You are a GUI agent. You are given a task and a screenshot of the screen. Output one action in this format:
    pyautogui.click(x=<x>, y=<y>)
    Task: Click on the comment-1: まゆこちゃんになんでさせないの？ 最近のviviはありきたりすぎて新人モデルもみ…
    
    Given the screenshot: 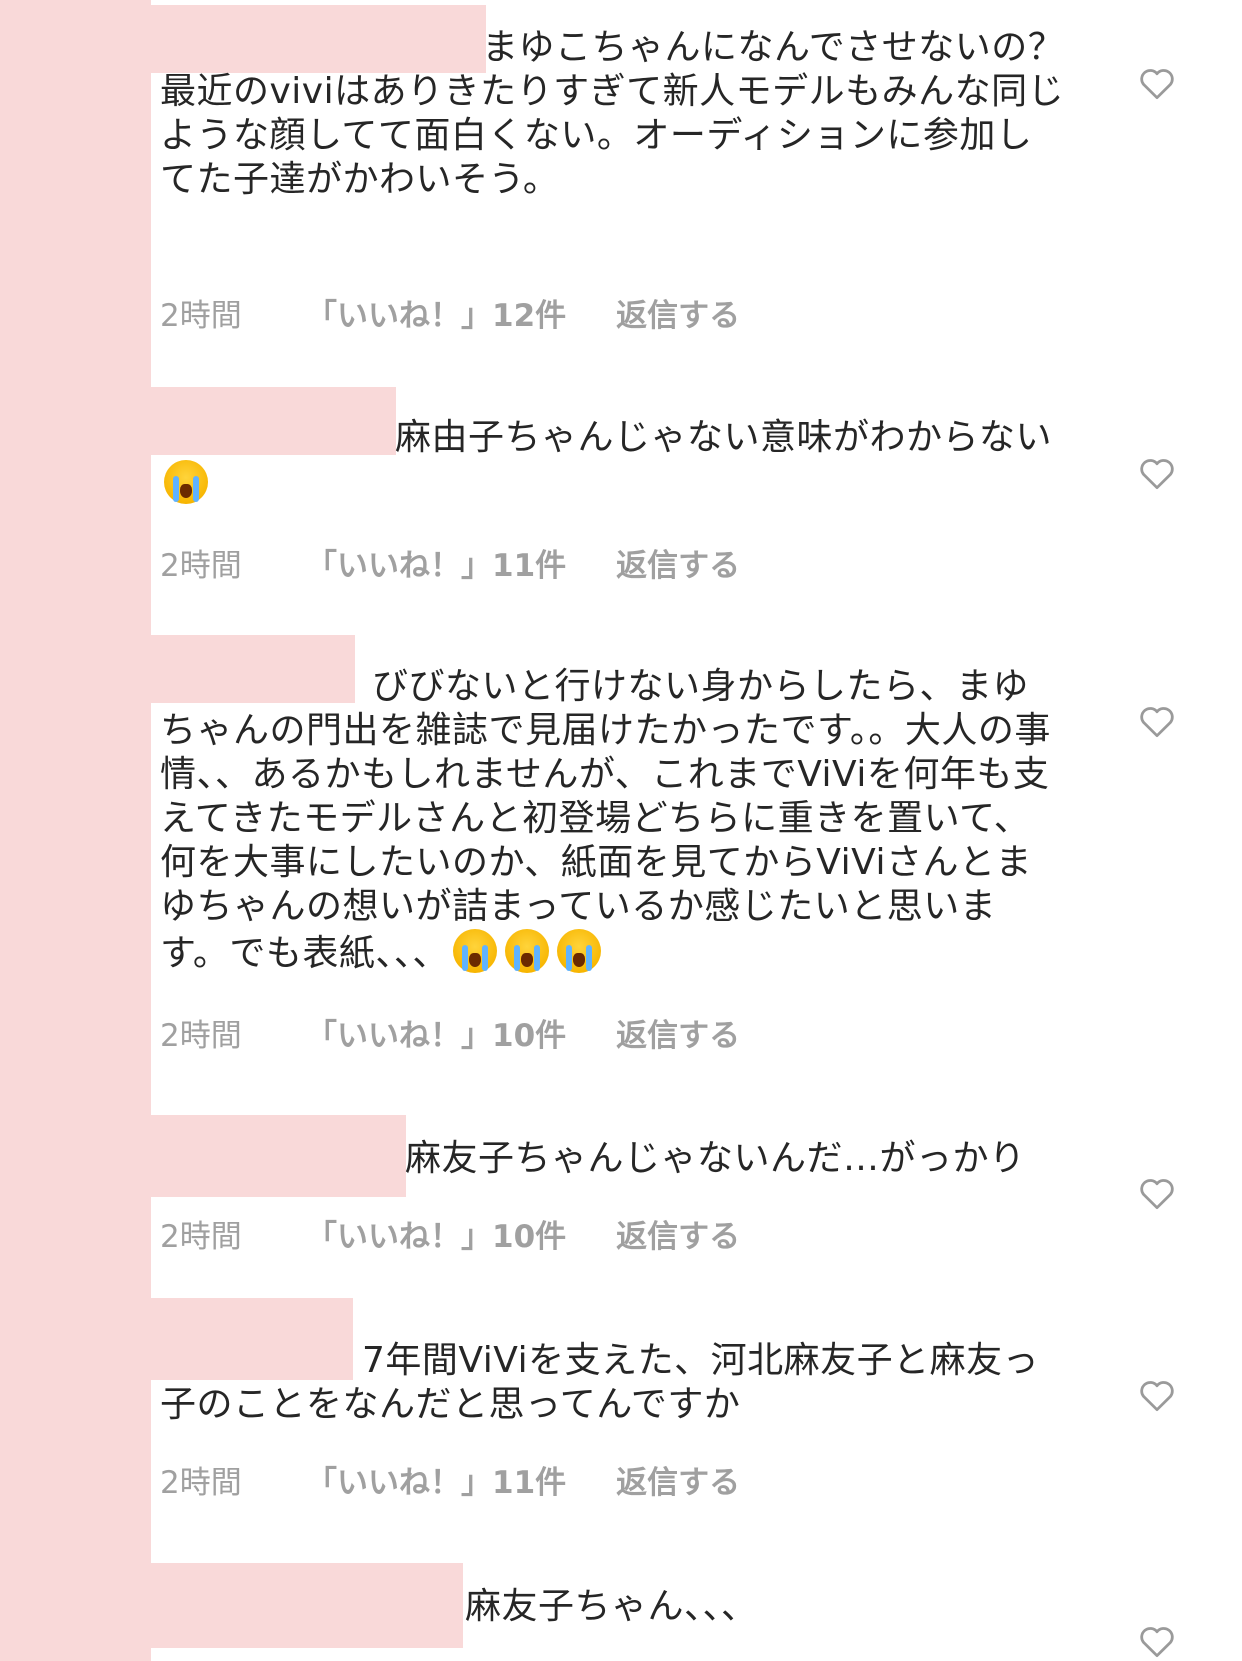 What is the action you would take?
    pyautogui.click(x=612, y=114)
    